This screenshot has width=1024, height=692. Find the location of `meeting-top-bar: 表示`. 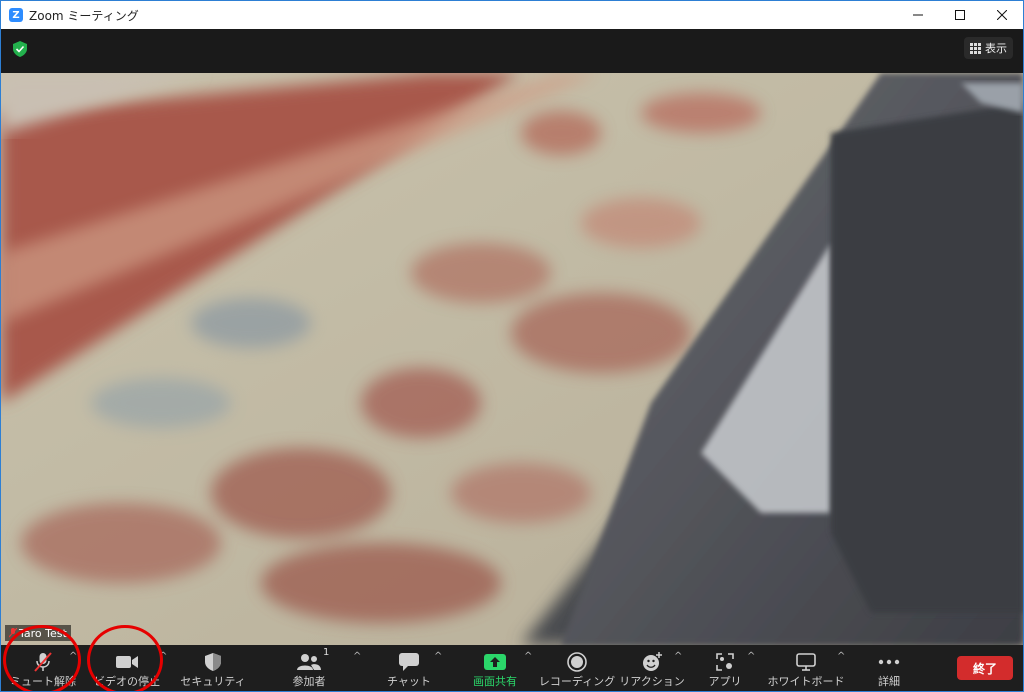

meeting-top-bar: 表示 is located at coordinates (512, 51).